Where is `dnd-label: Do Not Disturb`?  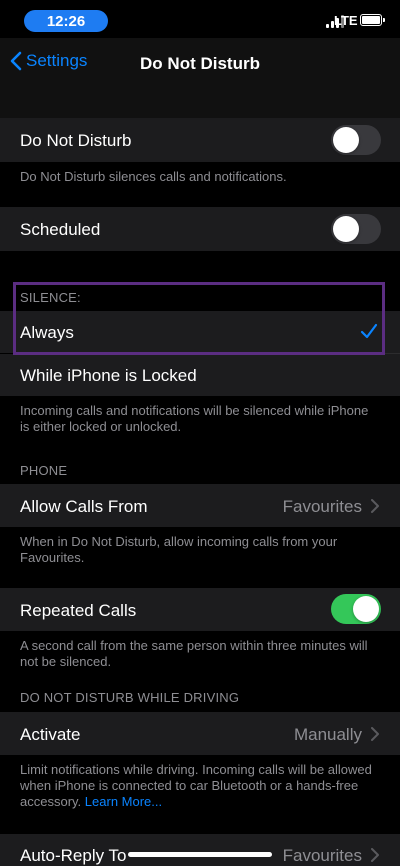
dnd-label: Do Not Disturb is located at coordinates (76, 140).